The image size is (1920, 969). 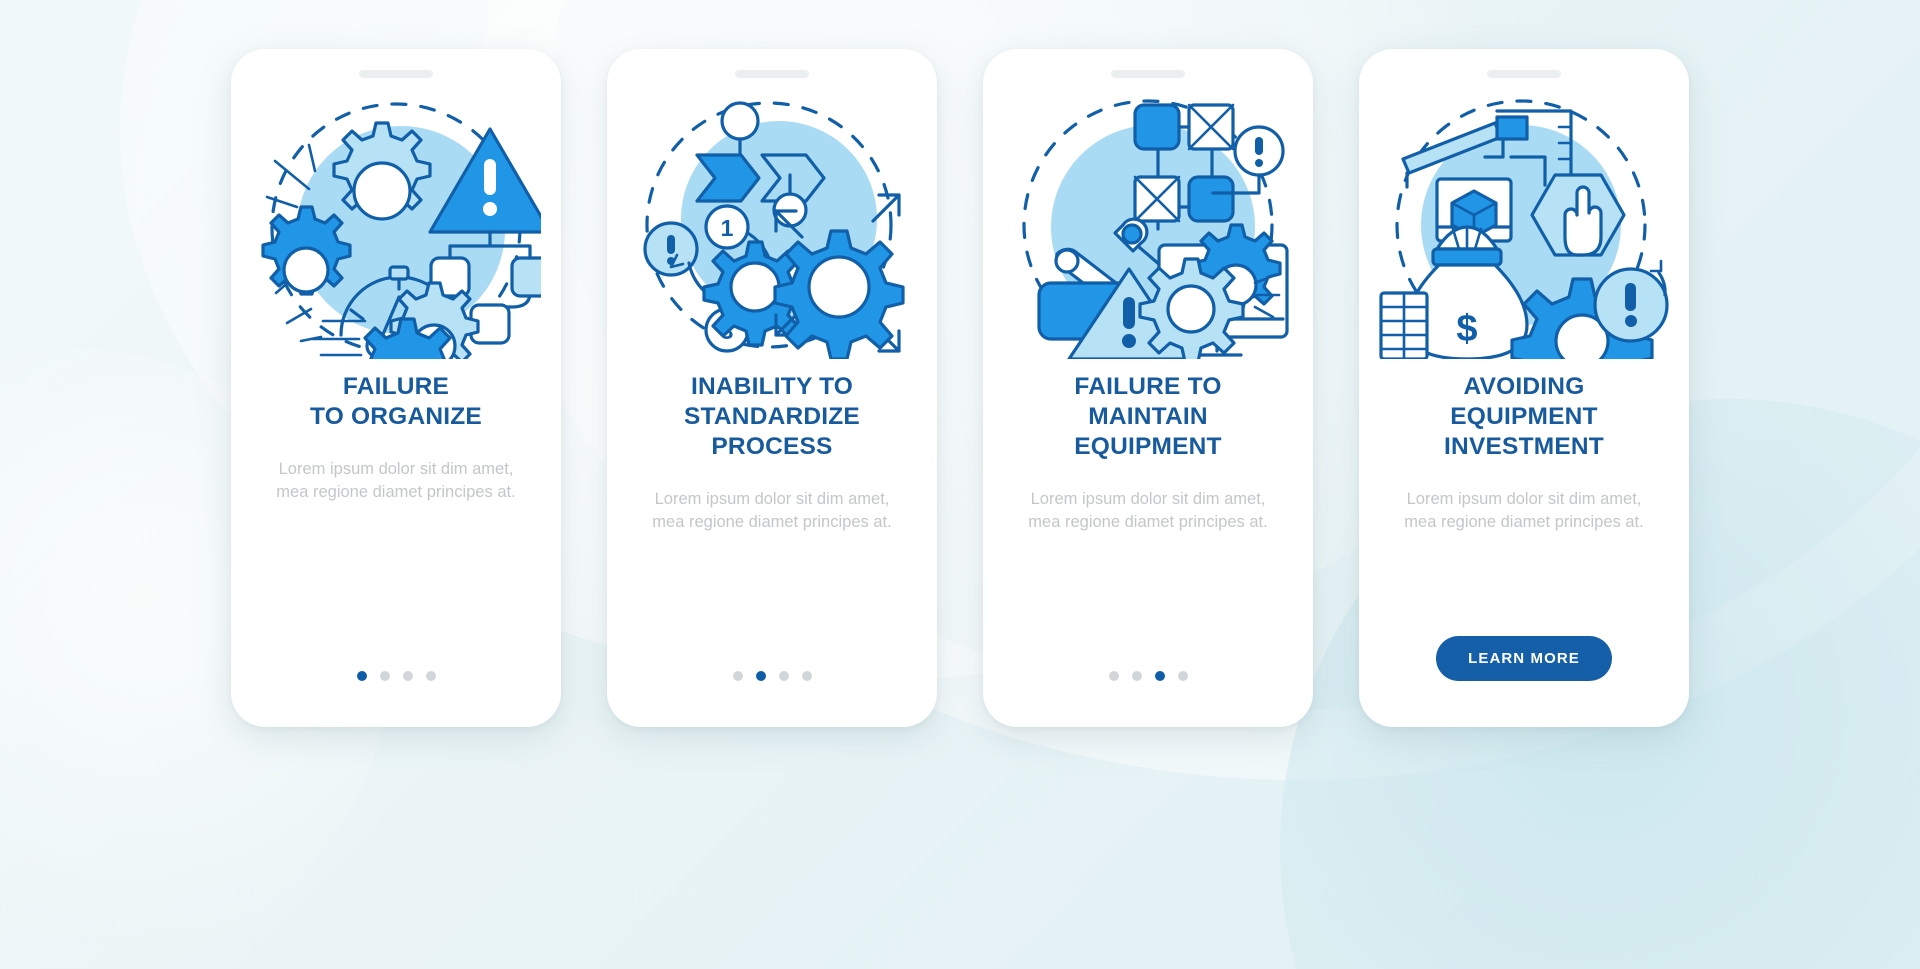 What do you see at coordinates (1404, 325) in the screenshot?
I see `coin-stack-icon` at bounding box center [1404, 325].